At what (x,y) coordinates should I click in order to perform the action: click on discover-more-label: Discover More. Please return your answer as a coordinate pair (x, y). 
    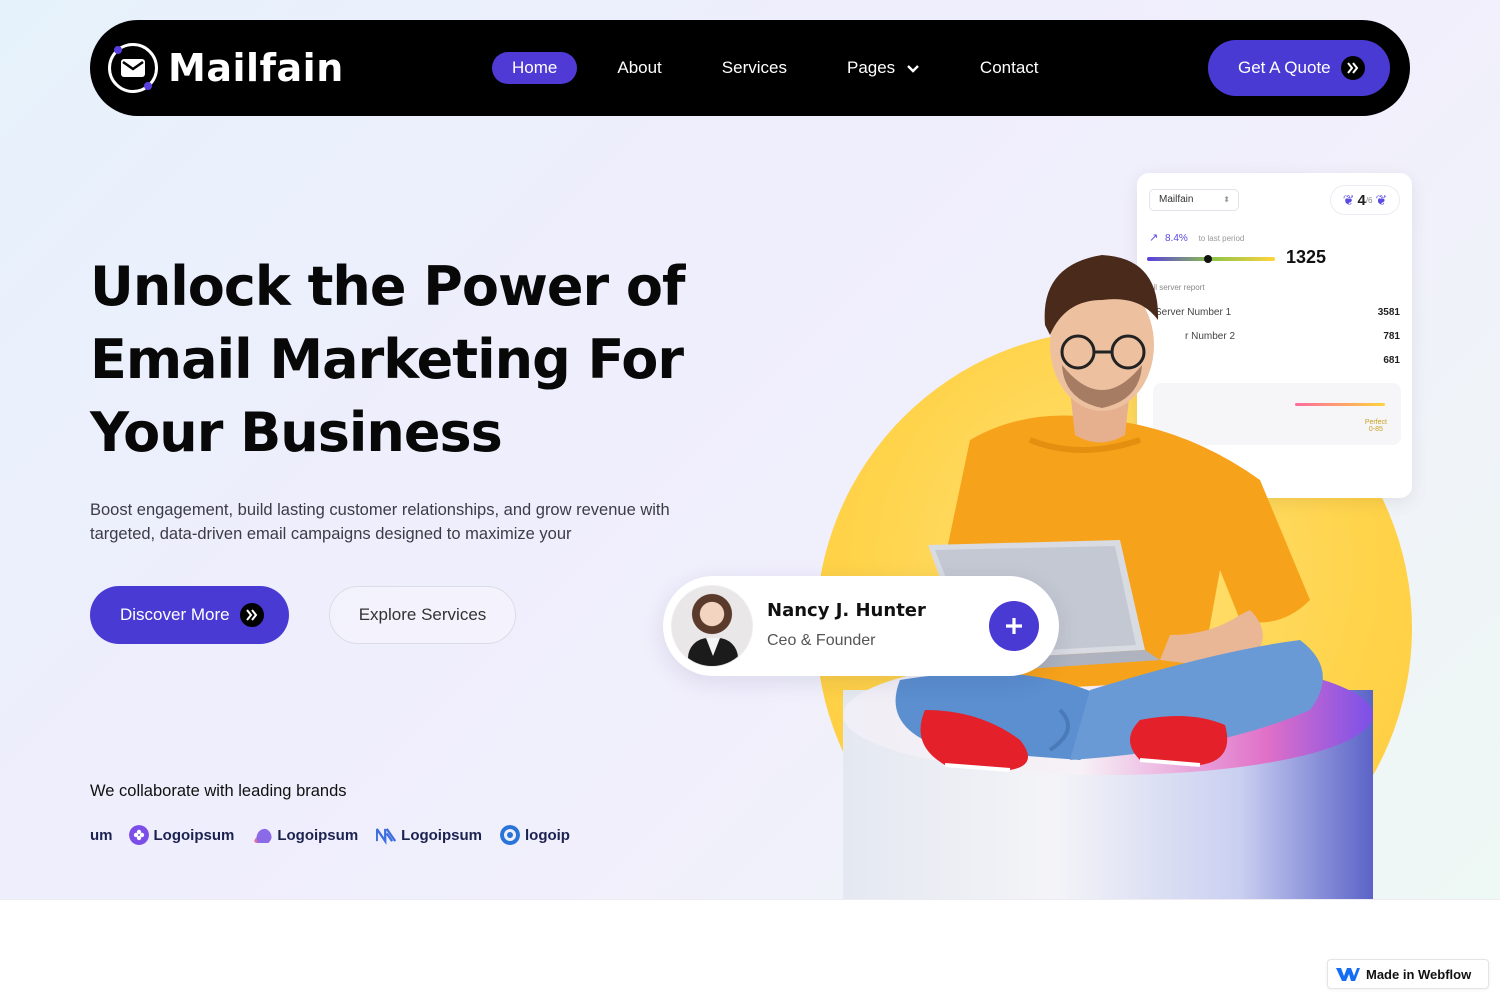
    Looking at the image, I should click on (175, 614).